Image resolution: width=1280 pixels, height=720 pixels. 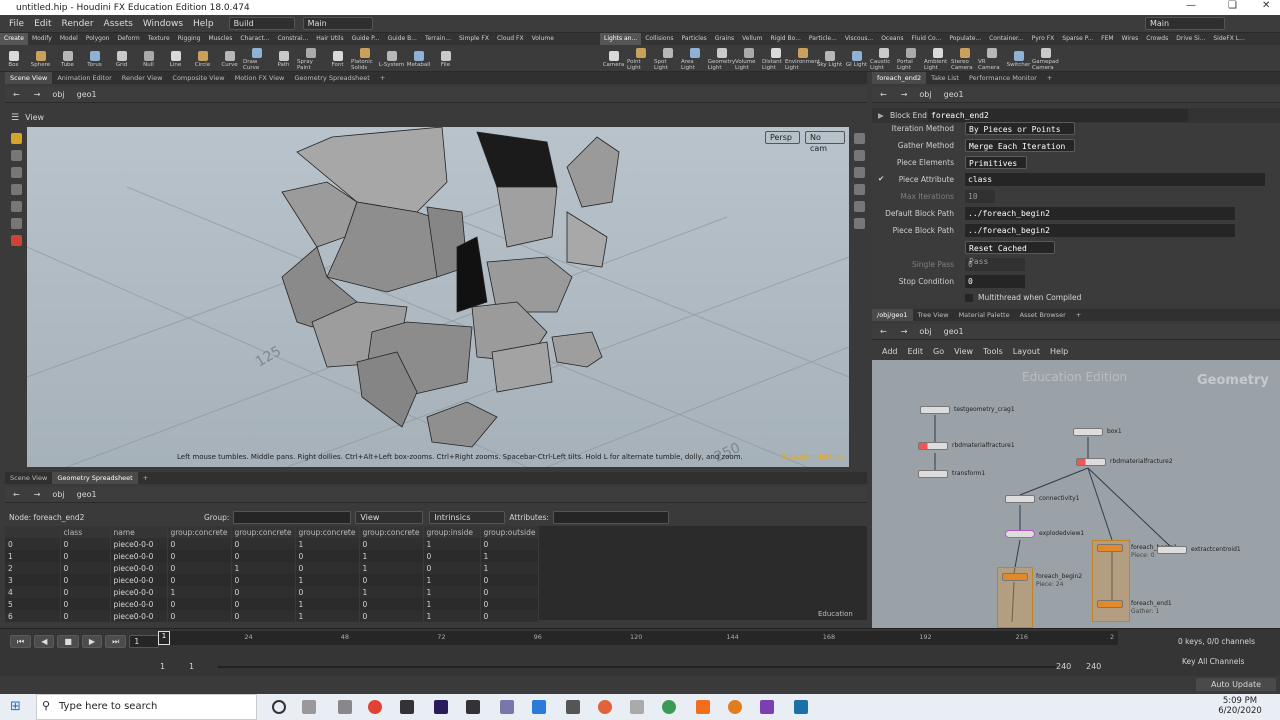 What do you see at coordinates (283, 58) in the screenshot?
I see `tool-path: Path` at bounding box center [283, 58].